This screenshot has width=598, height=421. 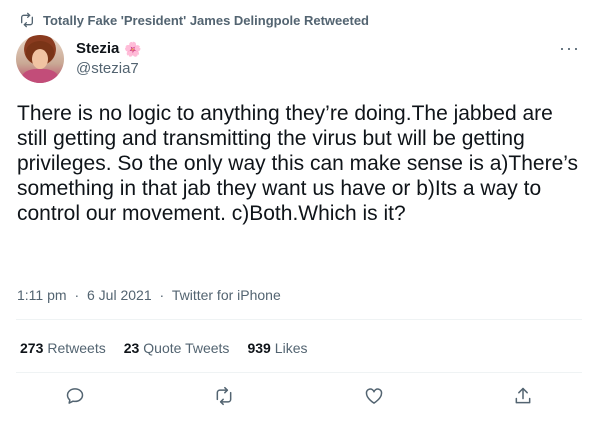 I want to click on like-button, so click(x=374, y=396).